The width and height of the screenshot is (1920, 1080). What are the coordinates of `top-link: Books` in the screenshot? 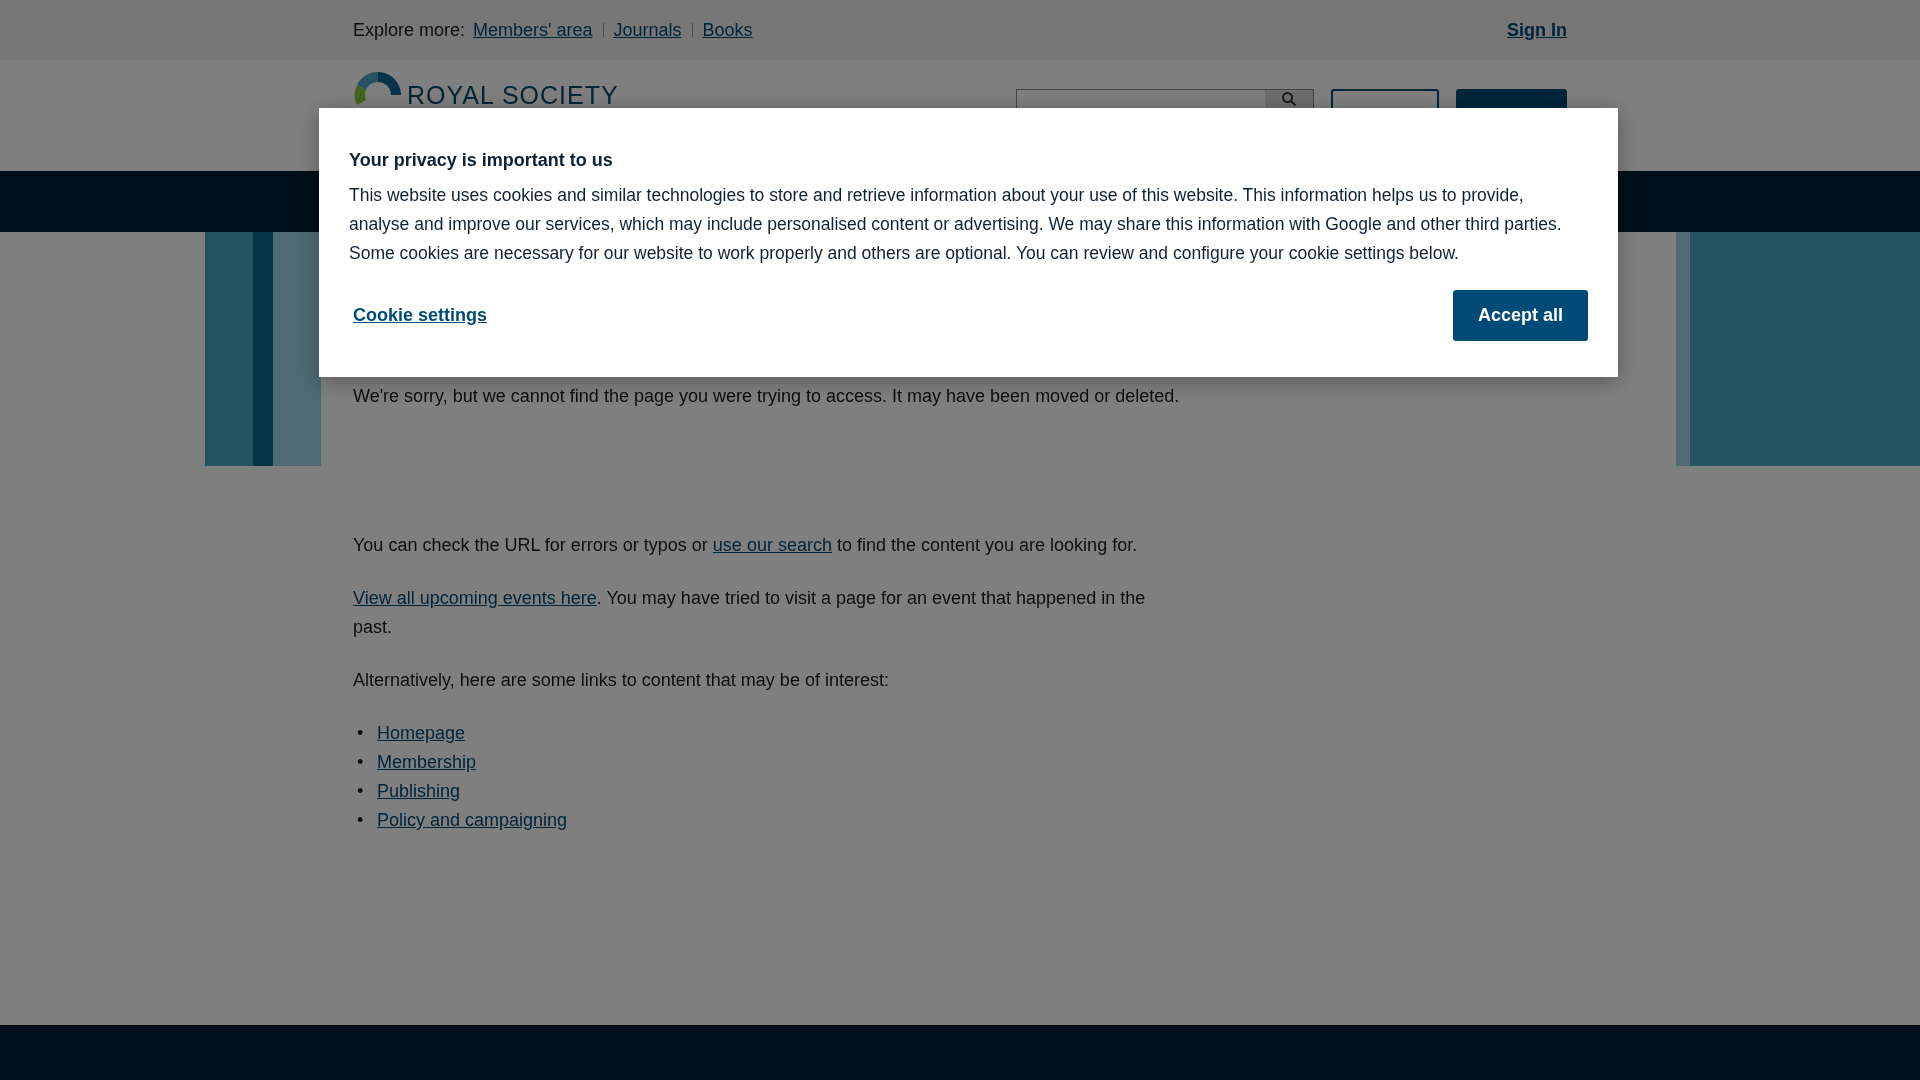 It's located at (727, 30).